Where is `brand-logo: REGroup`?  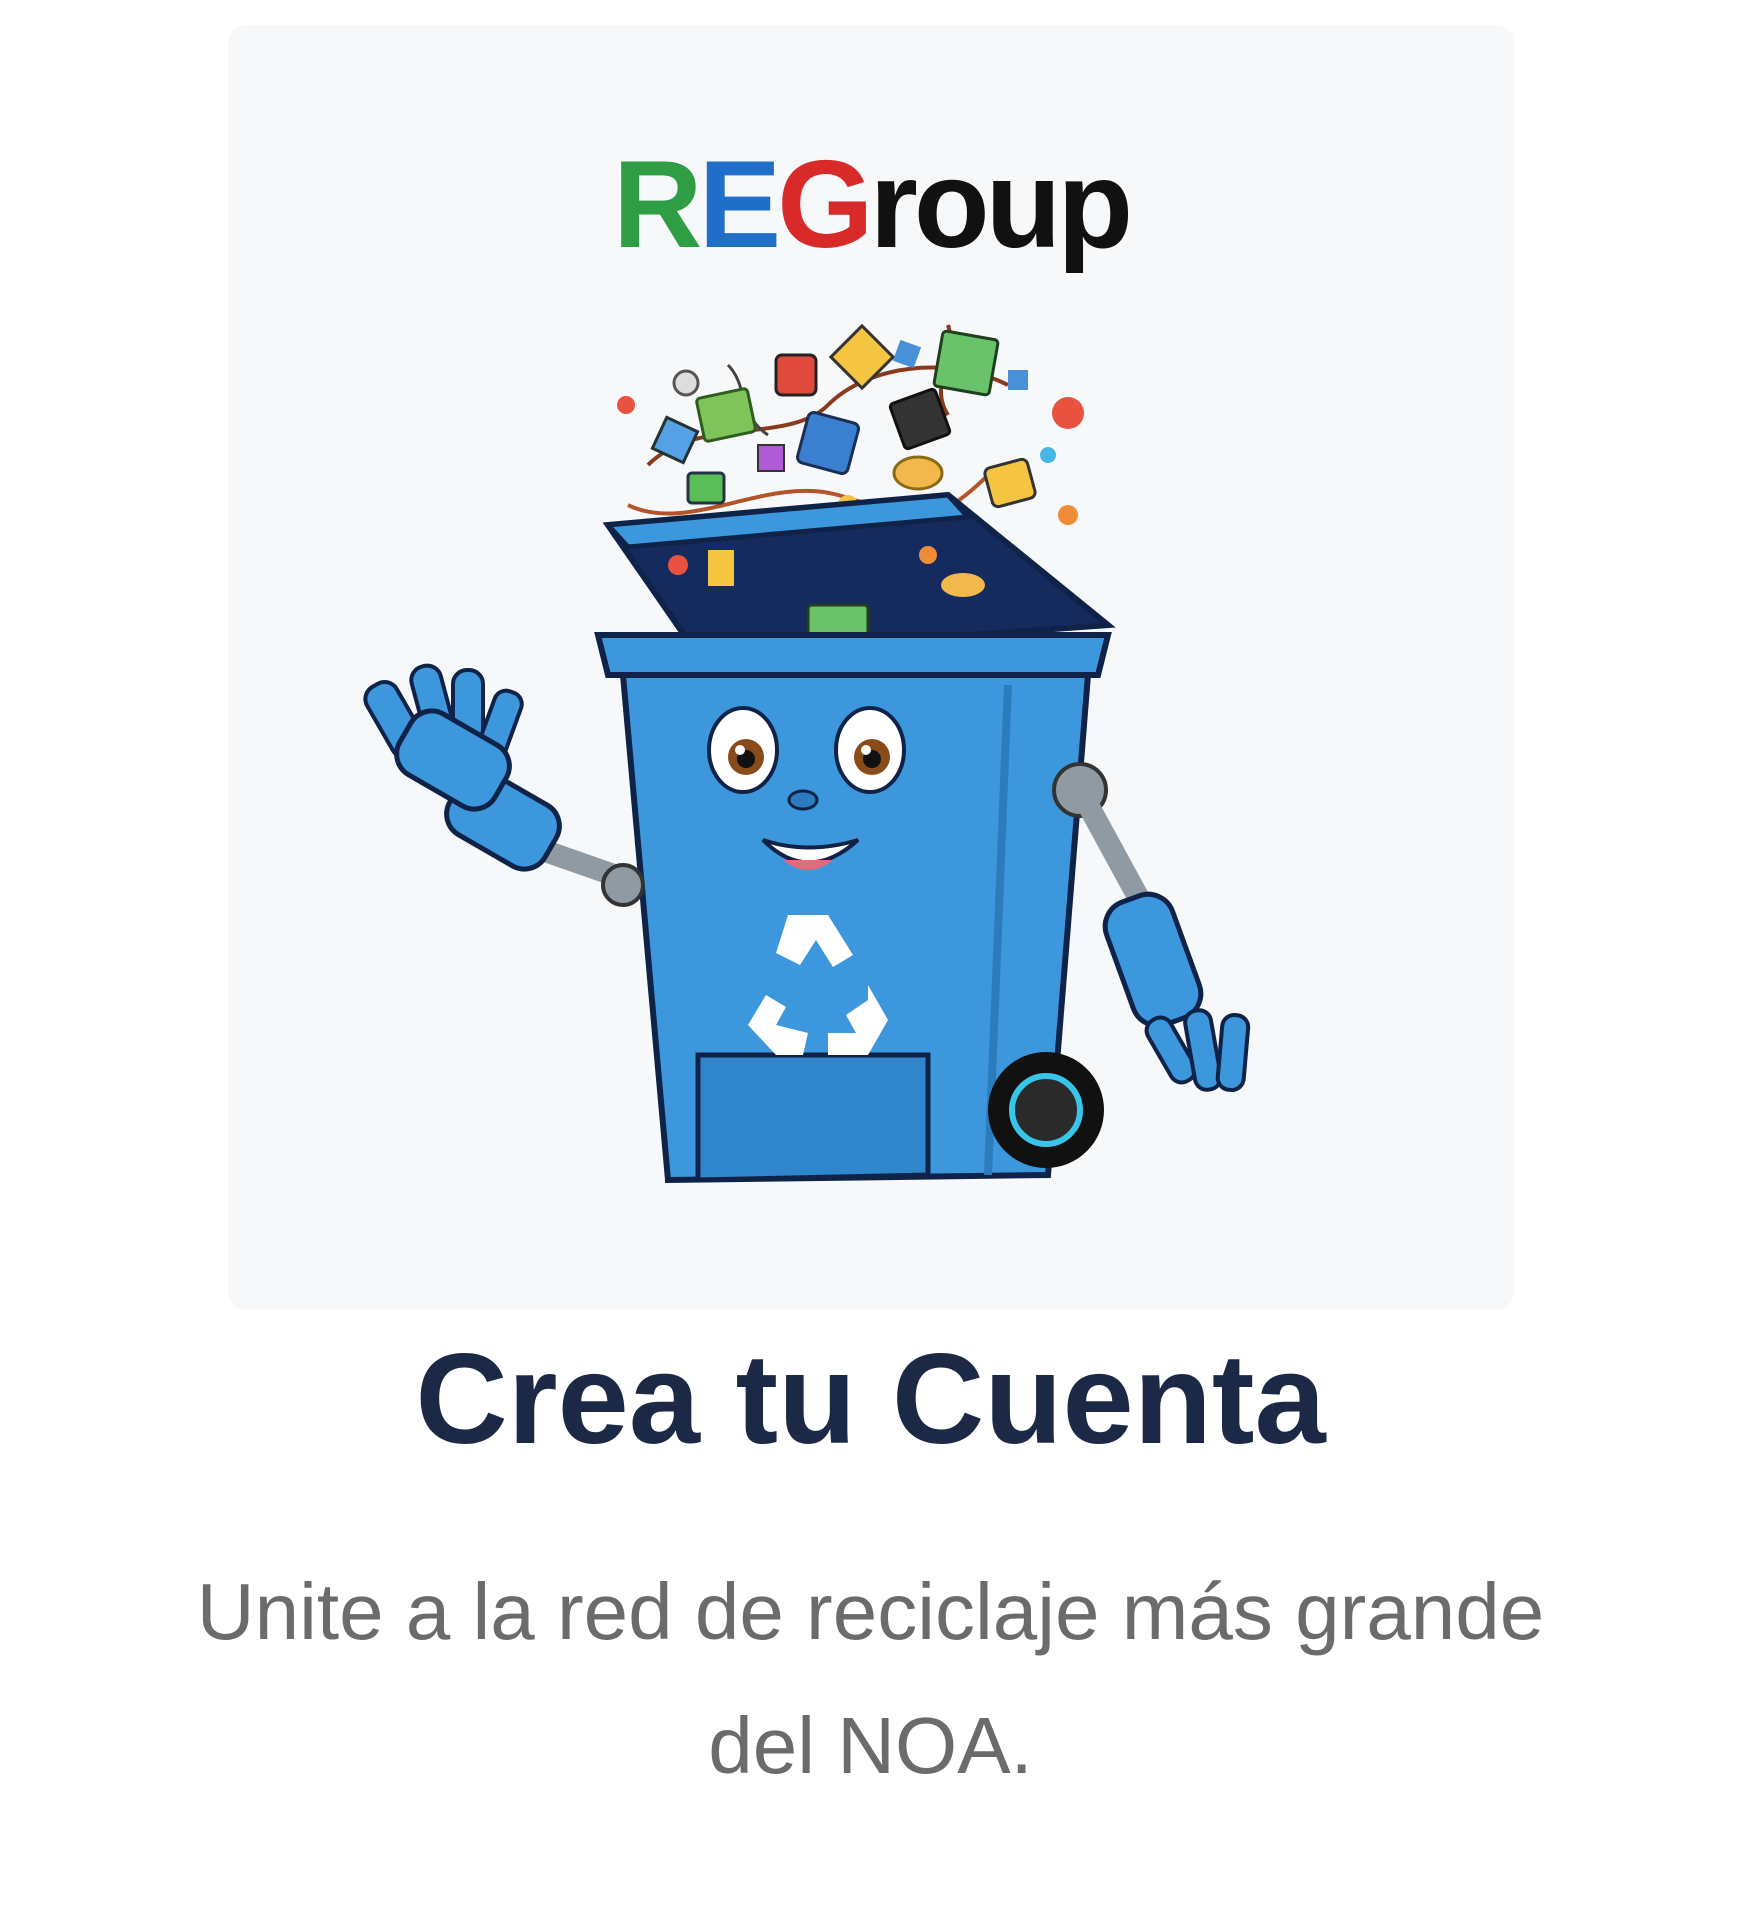
brand-logo: REGroup is located at coordinates (871, 205).